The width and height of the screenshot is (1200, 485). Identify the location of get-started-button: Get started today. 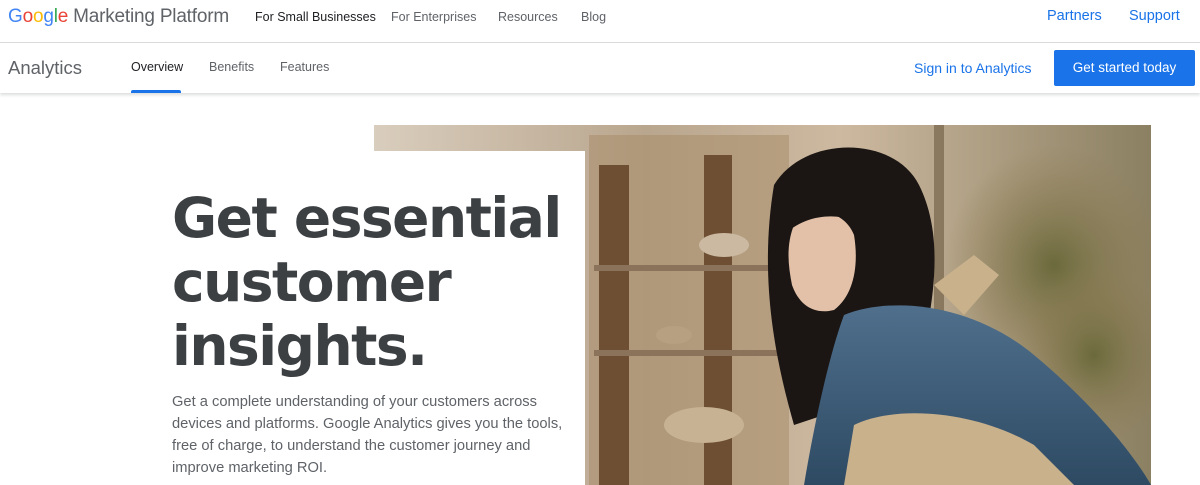
(1124, 68).